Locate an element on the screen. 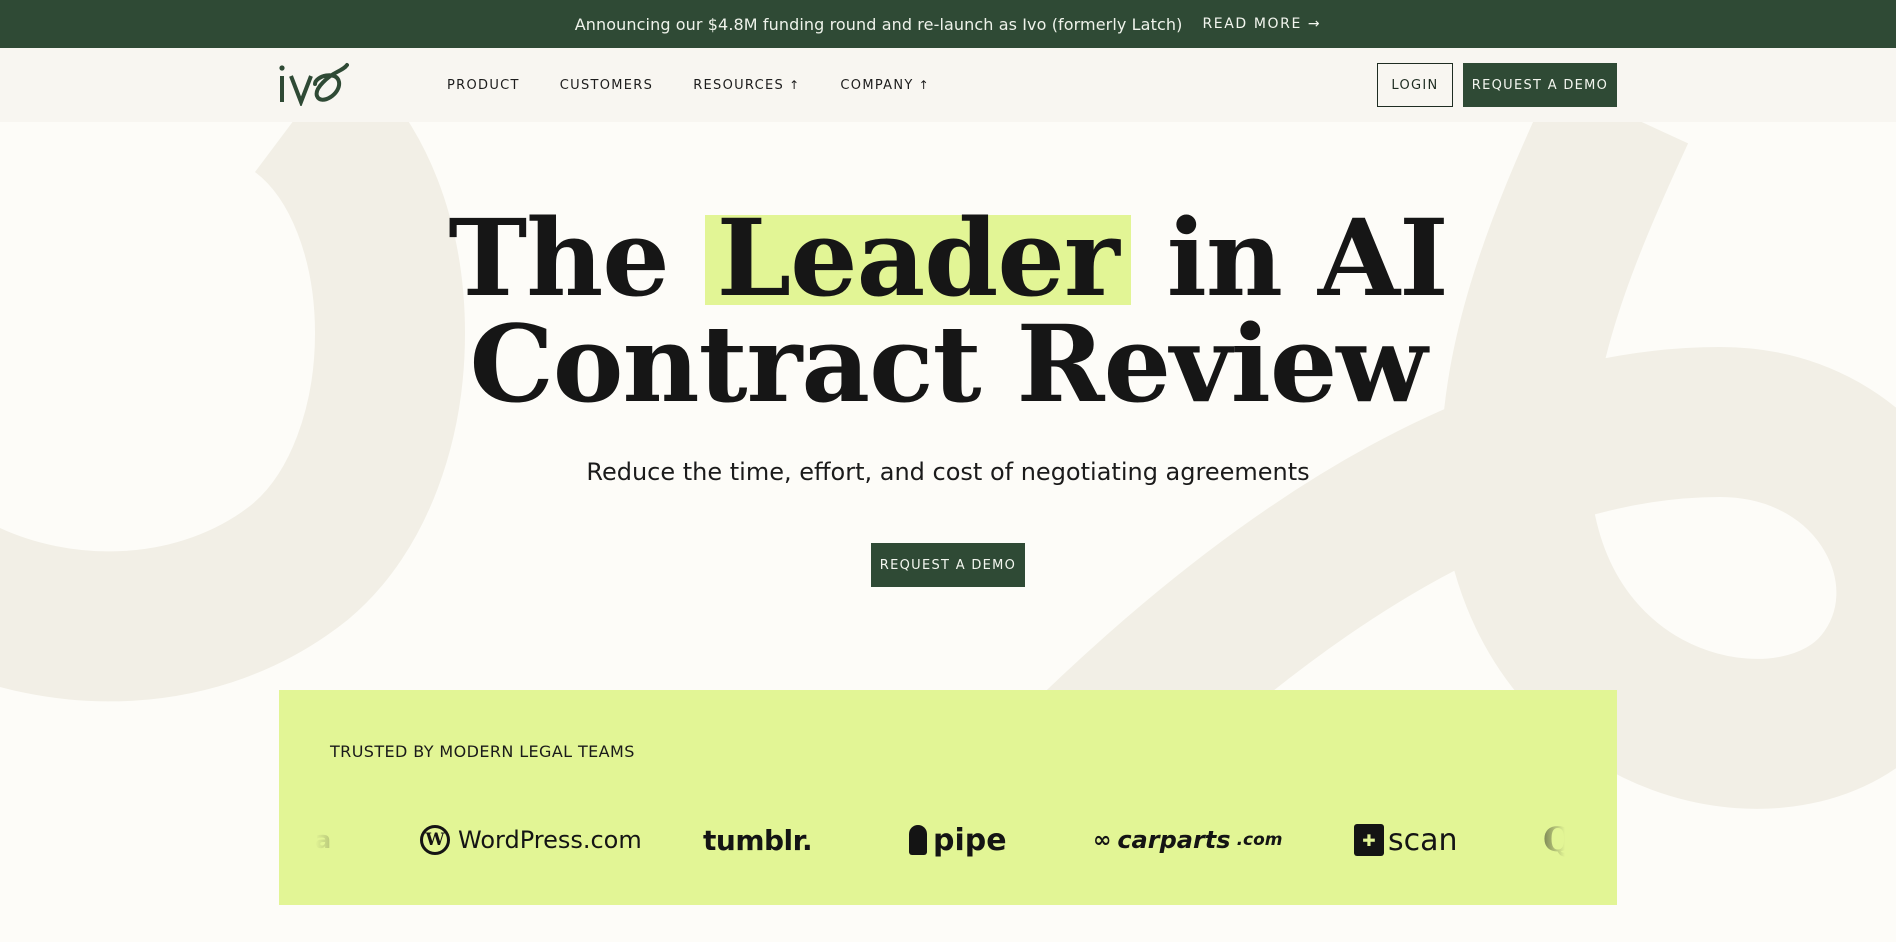 Image resolution: width=1896 pixels, height=942 pixels. scan-logo-text: scan is located at coordinates (1423, 840).